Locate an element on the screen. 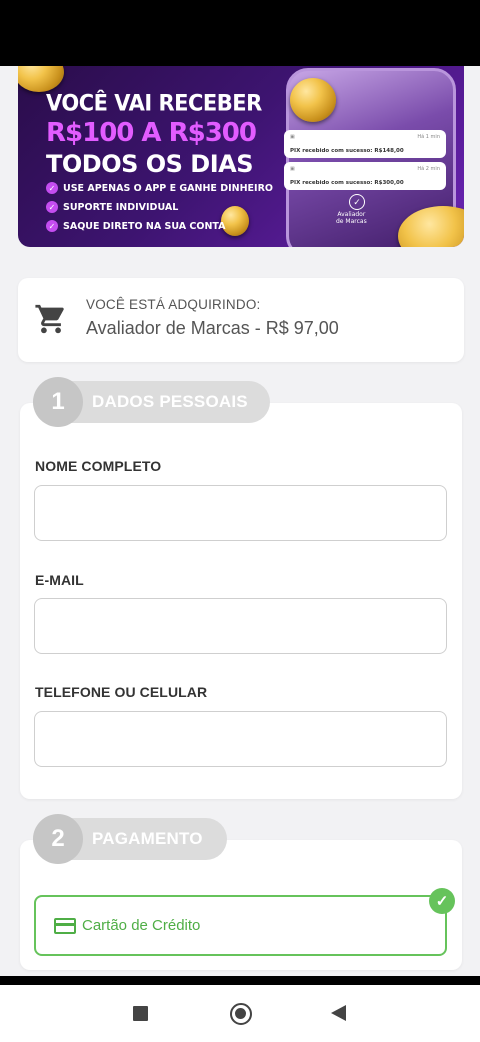 The width and height of the screenshot is (480, 1042). banner-amount: R$100 A R$300 is located at coordinates (151, 133).